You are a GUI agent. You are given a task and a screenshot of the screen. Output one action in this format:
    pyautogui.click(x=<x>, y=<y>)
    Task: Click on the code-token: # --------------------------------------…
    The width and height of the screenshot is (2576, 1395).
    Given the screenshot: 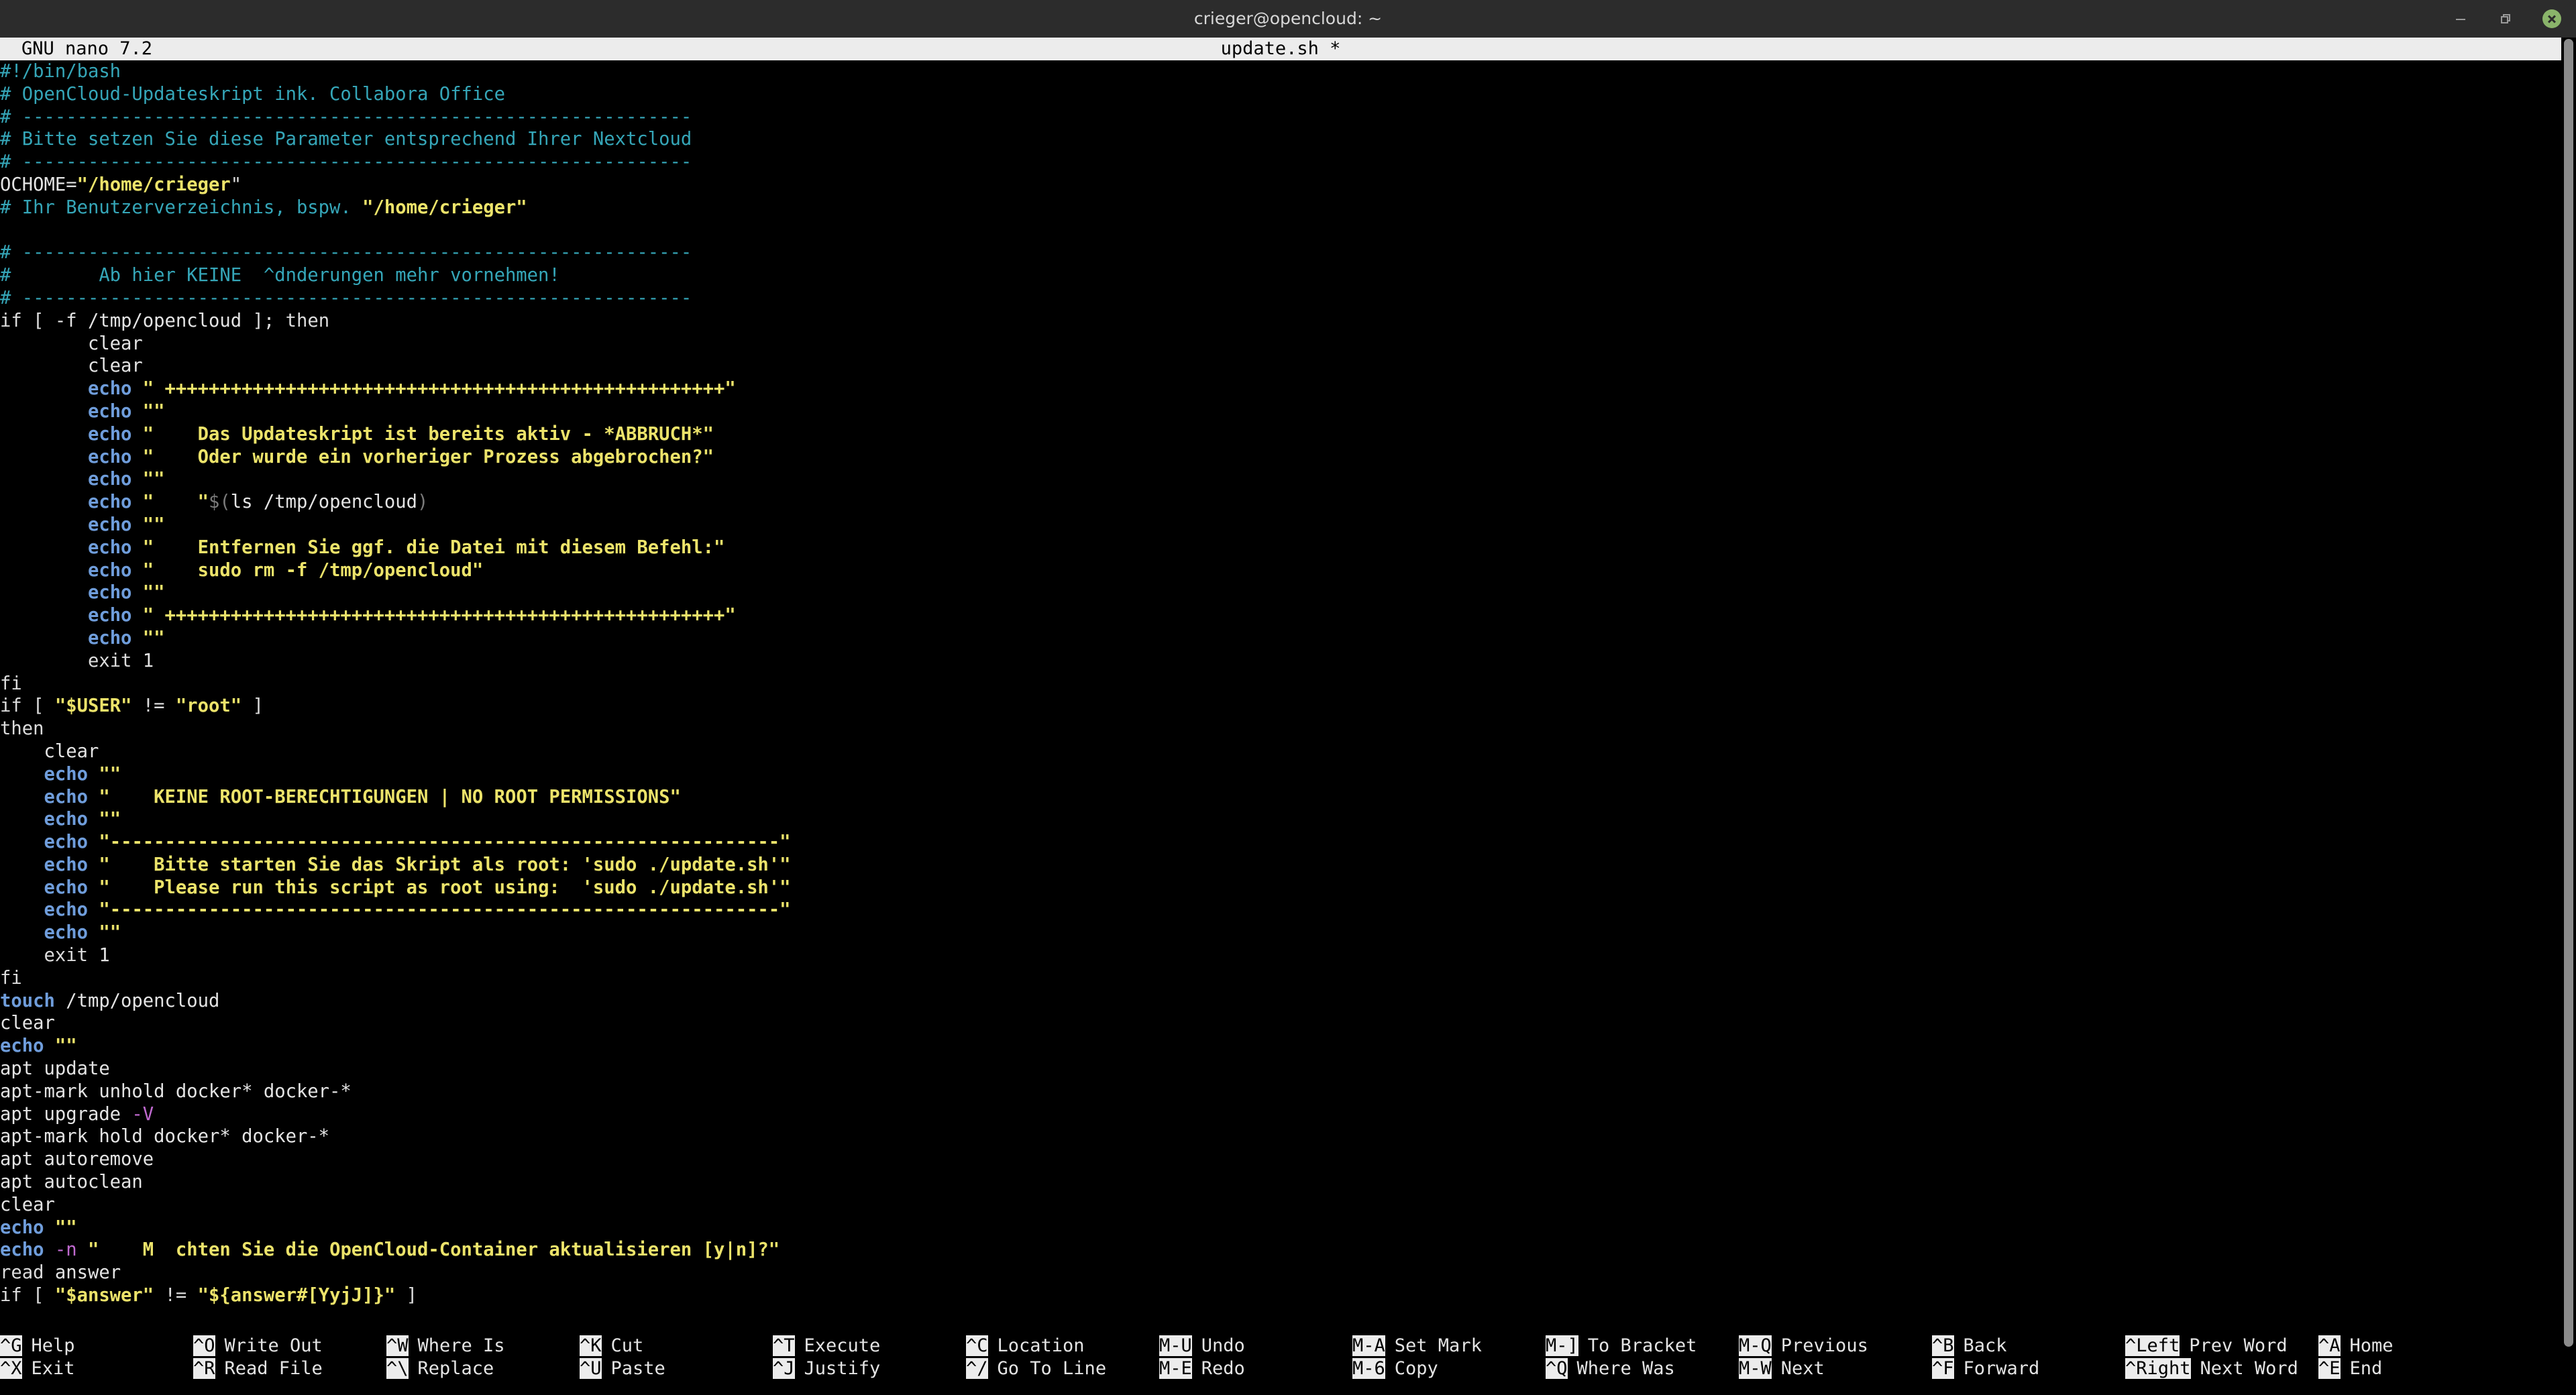 What is the action you would take?
    pyautogui.click(x=346, y=162)
    